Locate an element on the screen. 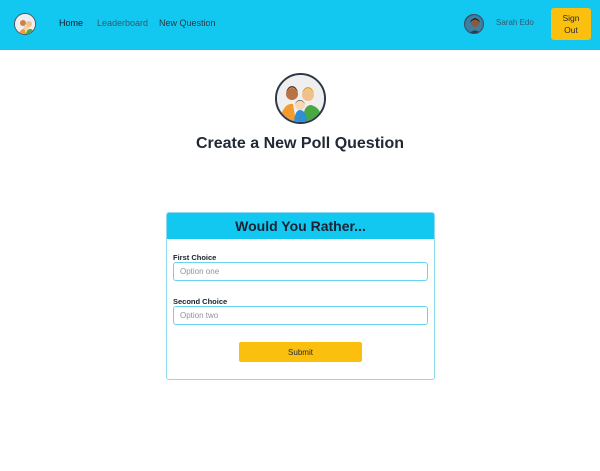  app-logo-icon is located at coordinates (25, 24).